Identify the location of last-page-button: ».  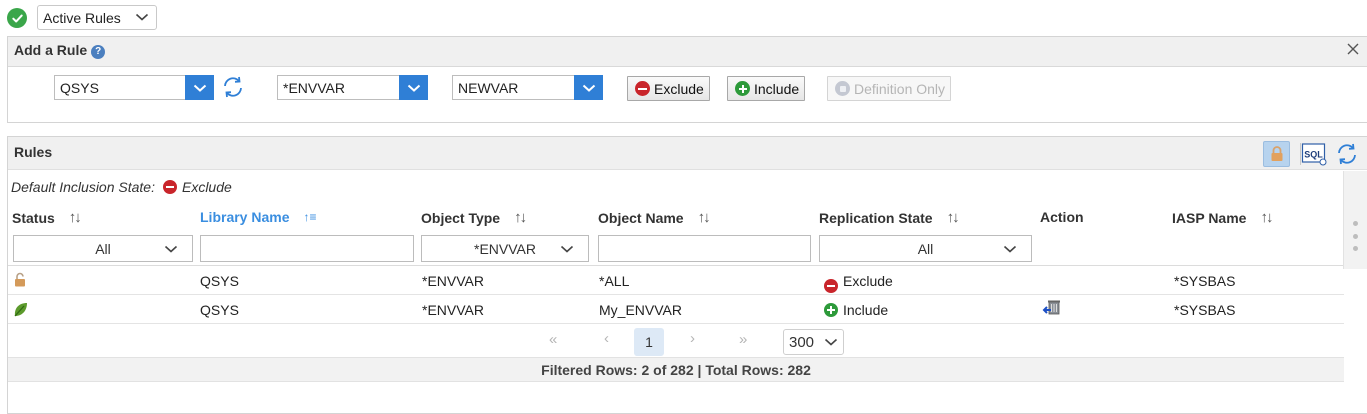
(743, 339).